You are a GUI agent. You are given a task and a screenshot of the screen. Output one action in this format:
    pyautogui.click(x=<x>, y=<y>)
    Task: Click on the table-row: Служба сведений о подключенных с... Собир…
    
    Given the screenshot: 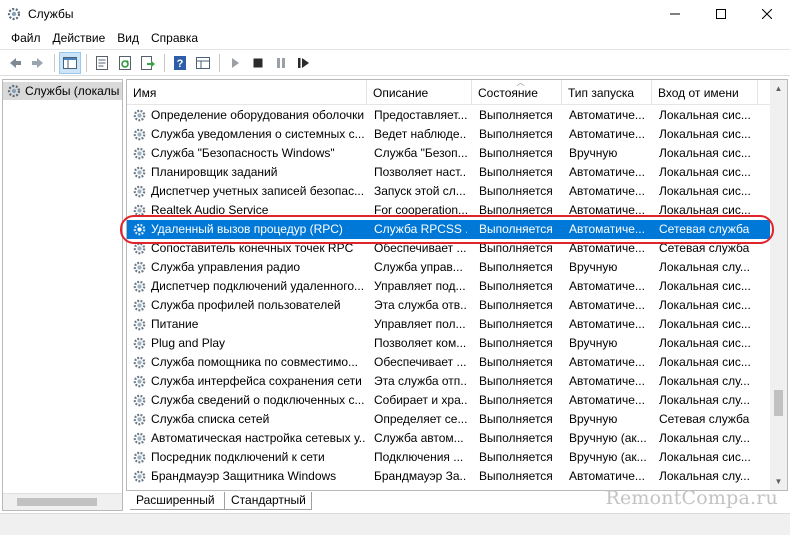 What is the action you would take?
    pyautogui.click(x=449, y=400)
    